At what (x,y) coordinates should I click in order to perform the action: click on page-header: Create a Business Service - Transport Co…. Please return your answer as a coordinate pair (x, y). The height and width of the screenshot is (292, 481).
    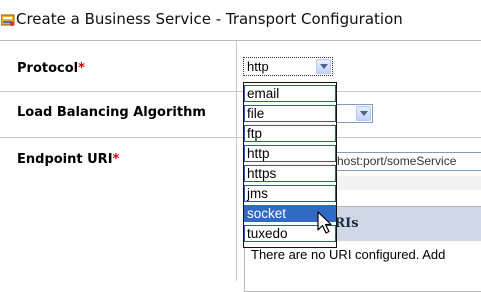
    Looking at the image, I should click on (240, 20).